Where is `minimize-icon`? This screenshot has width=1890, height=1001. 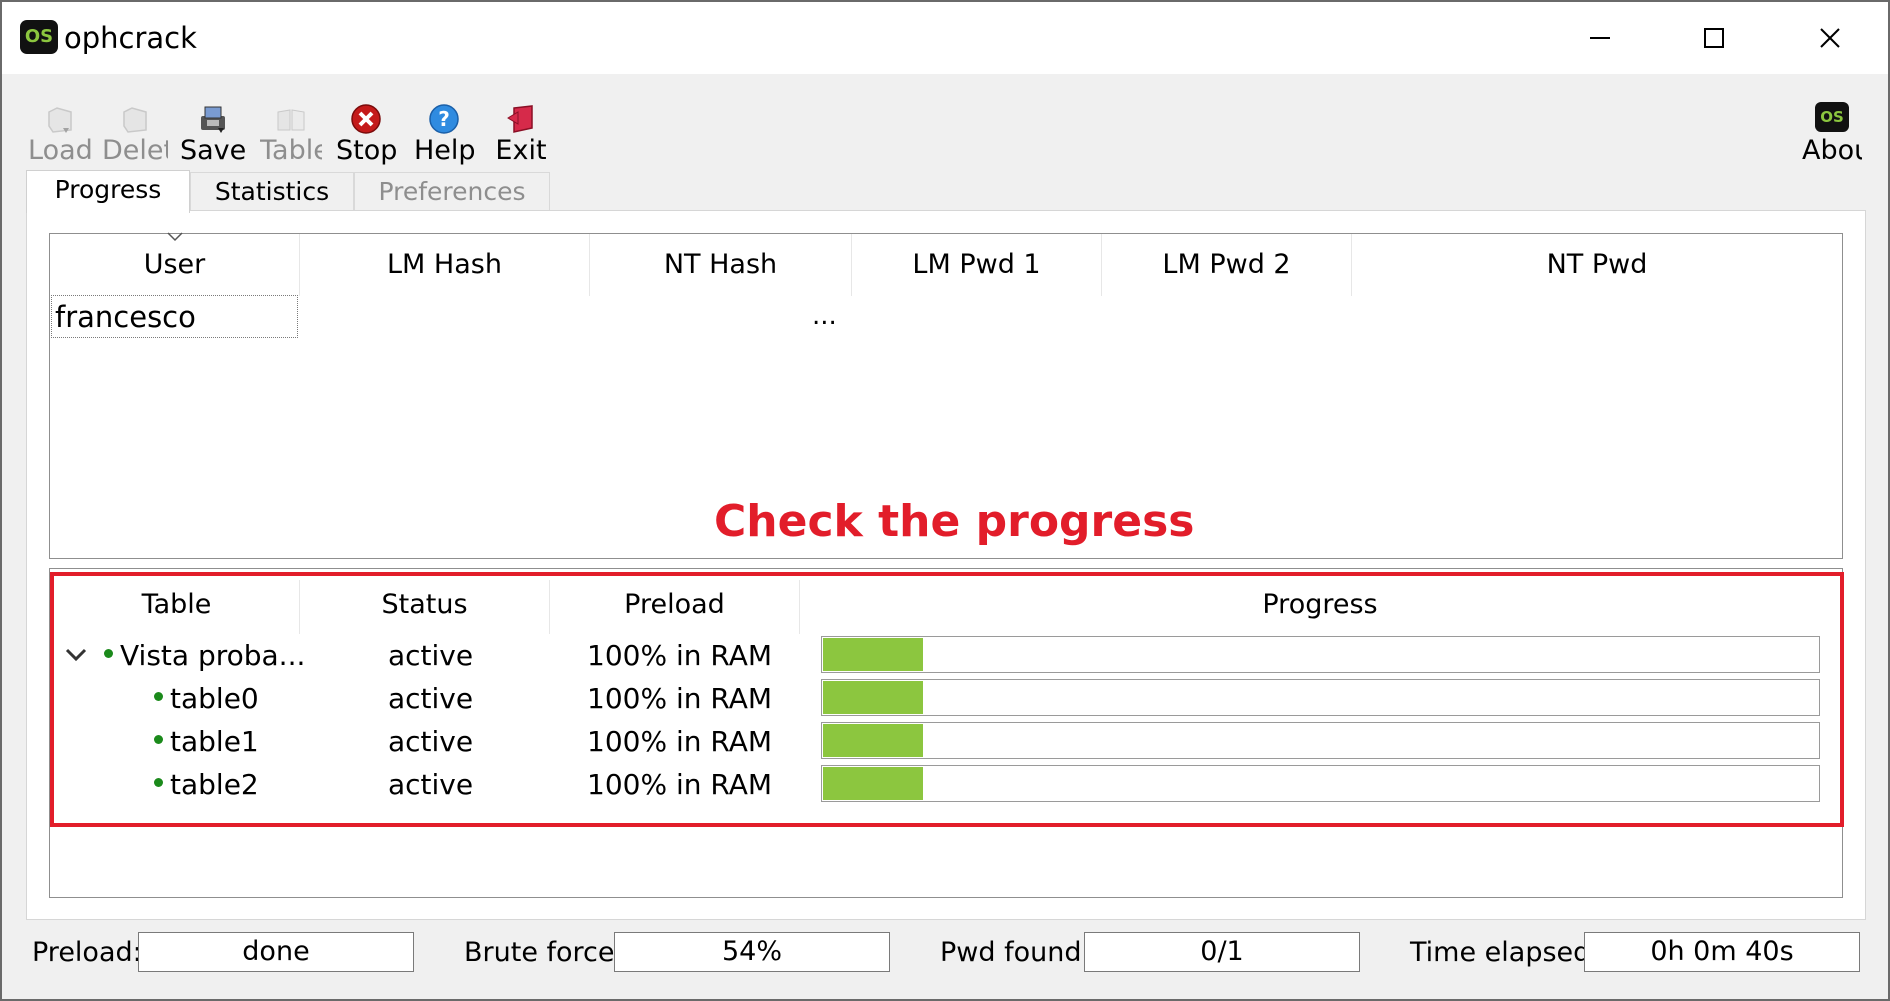
minimize-icon is located at coordinates (1600, 38).